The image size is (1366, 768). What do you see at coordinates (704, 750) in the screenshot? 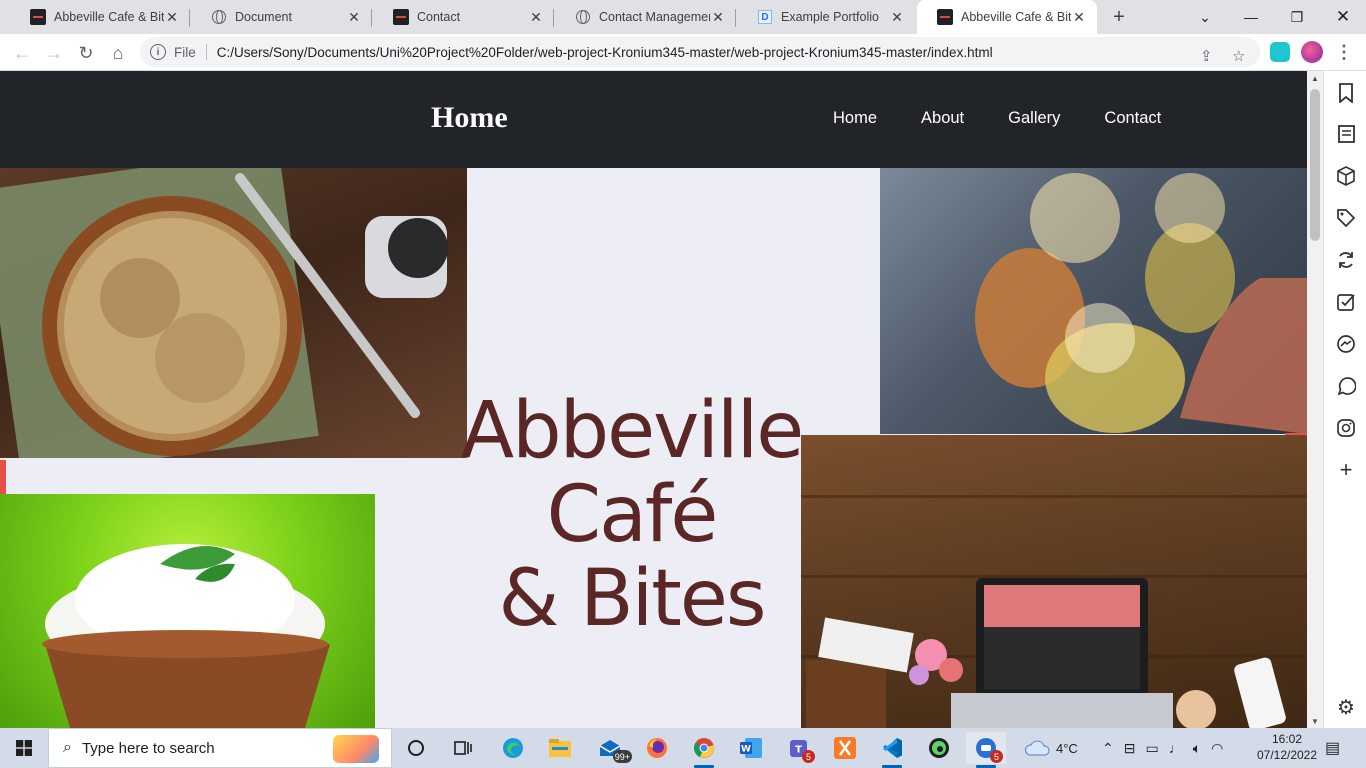
I see `chrome-icon` at bounding box center [704, 750].